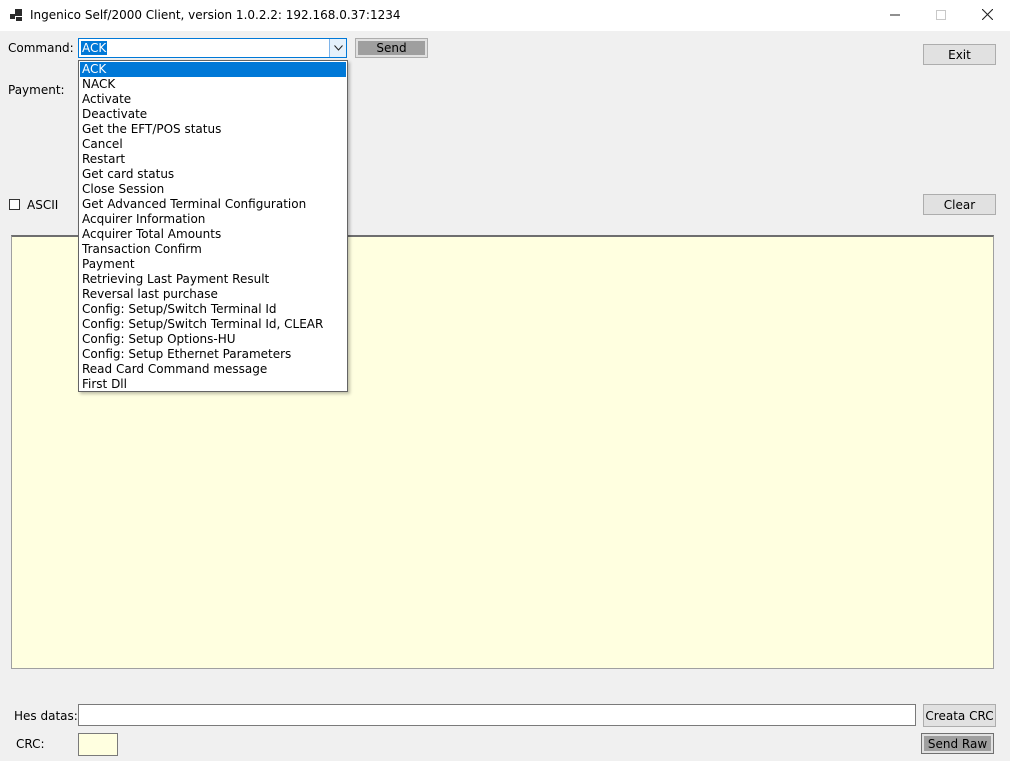 Image resolution: width=1010 pixels, height=761 pixels. Describe the element at coordinates (14, 204) in the screenshot. I see `ascii-checkbox` at that location.